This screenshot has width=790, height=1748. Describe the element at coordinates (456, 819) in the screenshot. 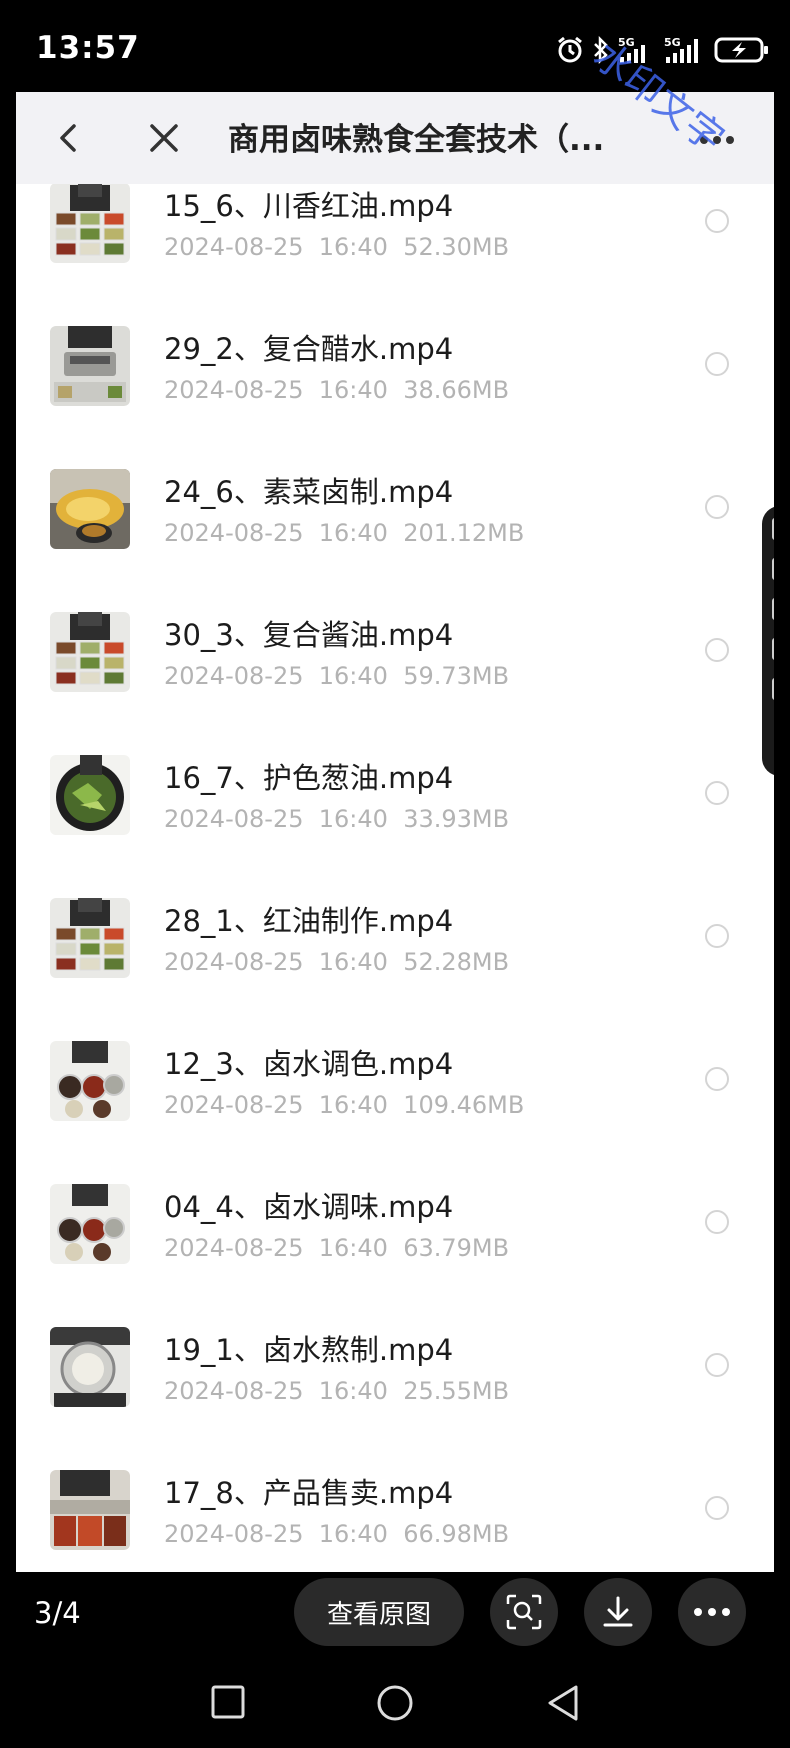

I see `file-size: 33.93MB` at that location.